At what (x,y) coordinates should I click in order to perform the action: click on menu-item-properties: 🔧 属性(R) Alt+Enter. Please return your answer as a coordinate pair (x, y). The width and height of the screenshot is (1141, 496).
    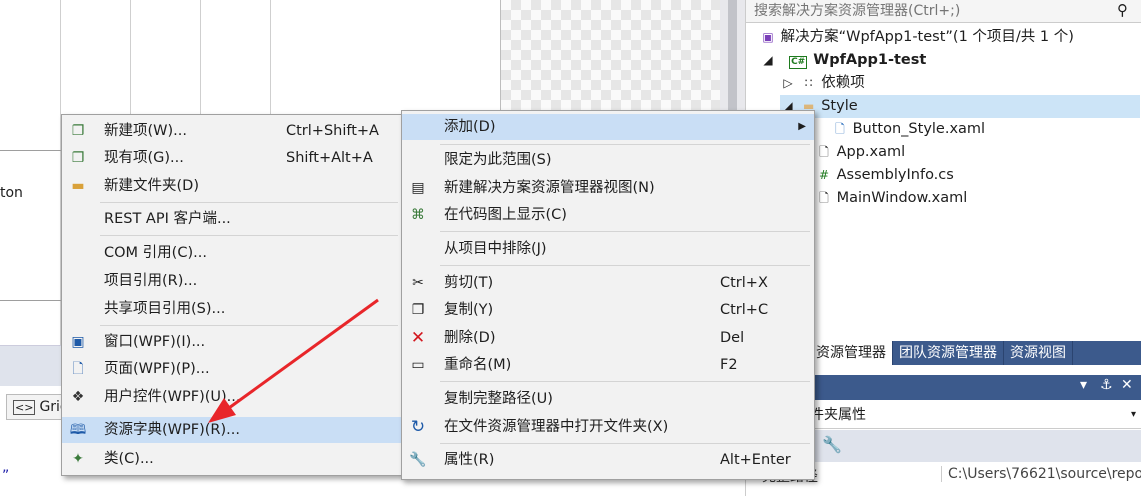
    Looking at the image, I should click on (608, 460).